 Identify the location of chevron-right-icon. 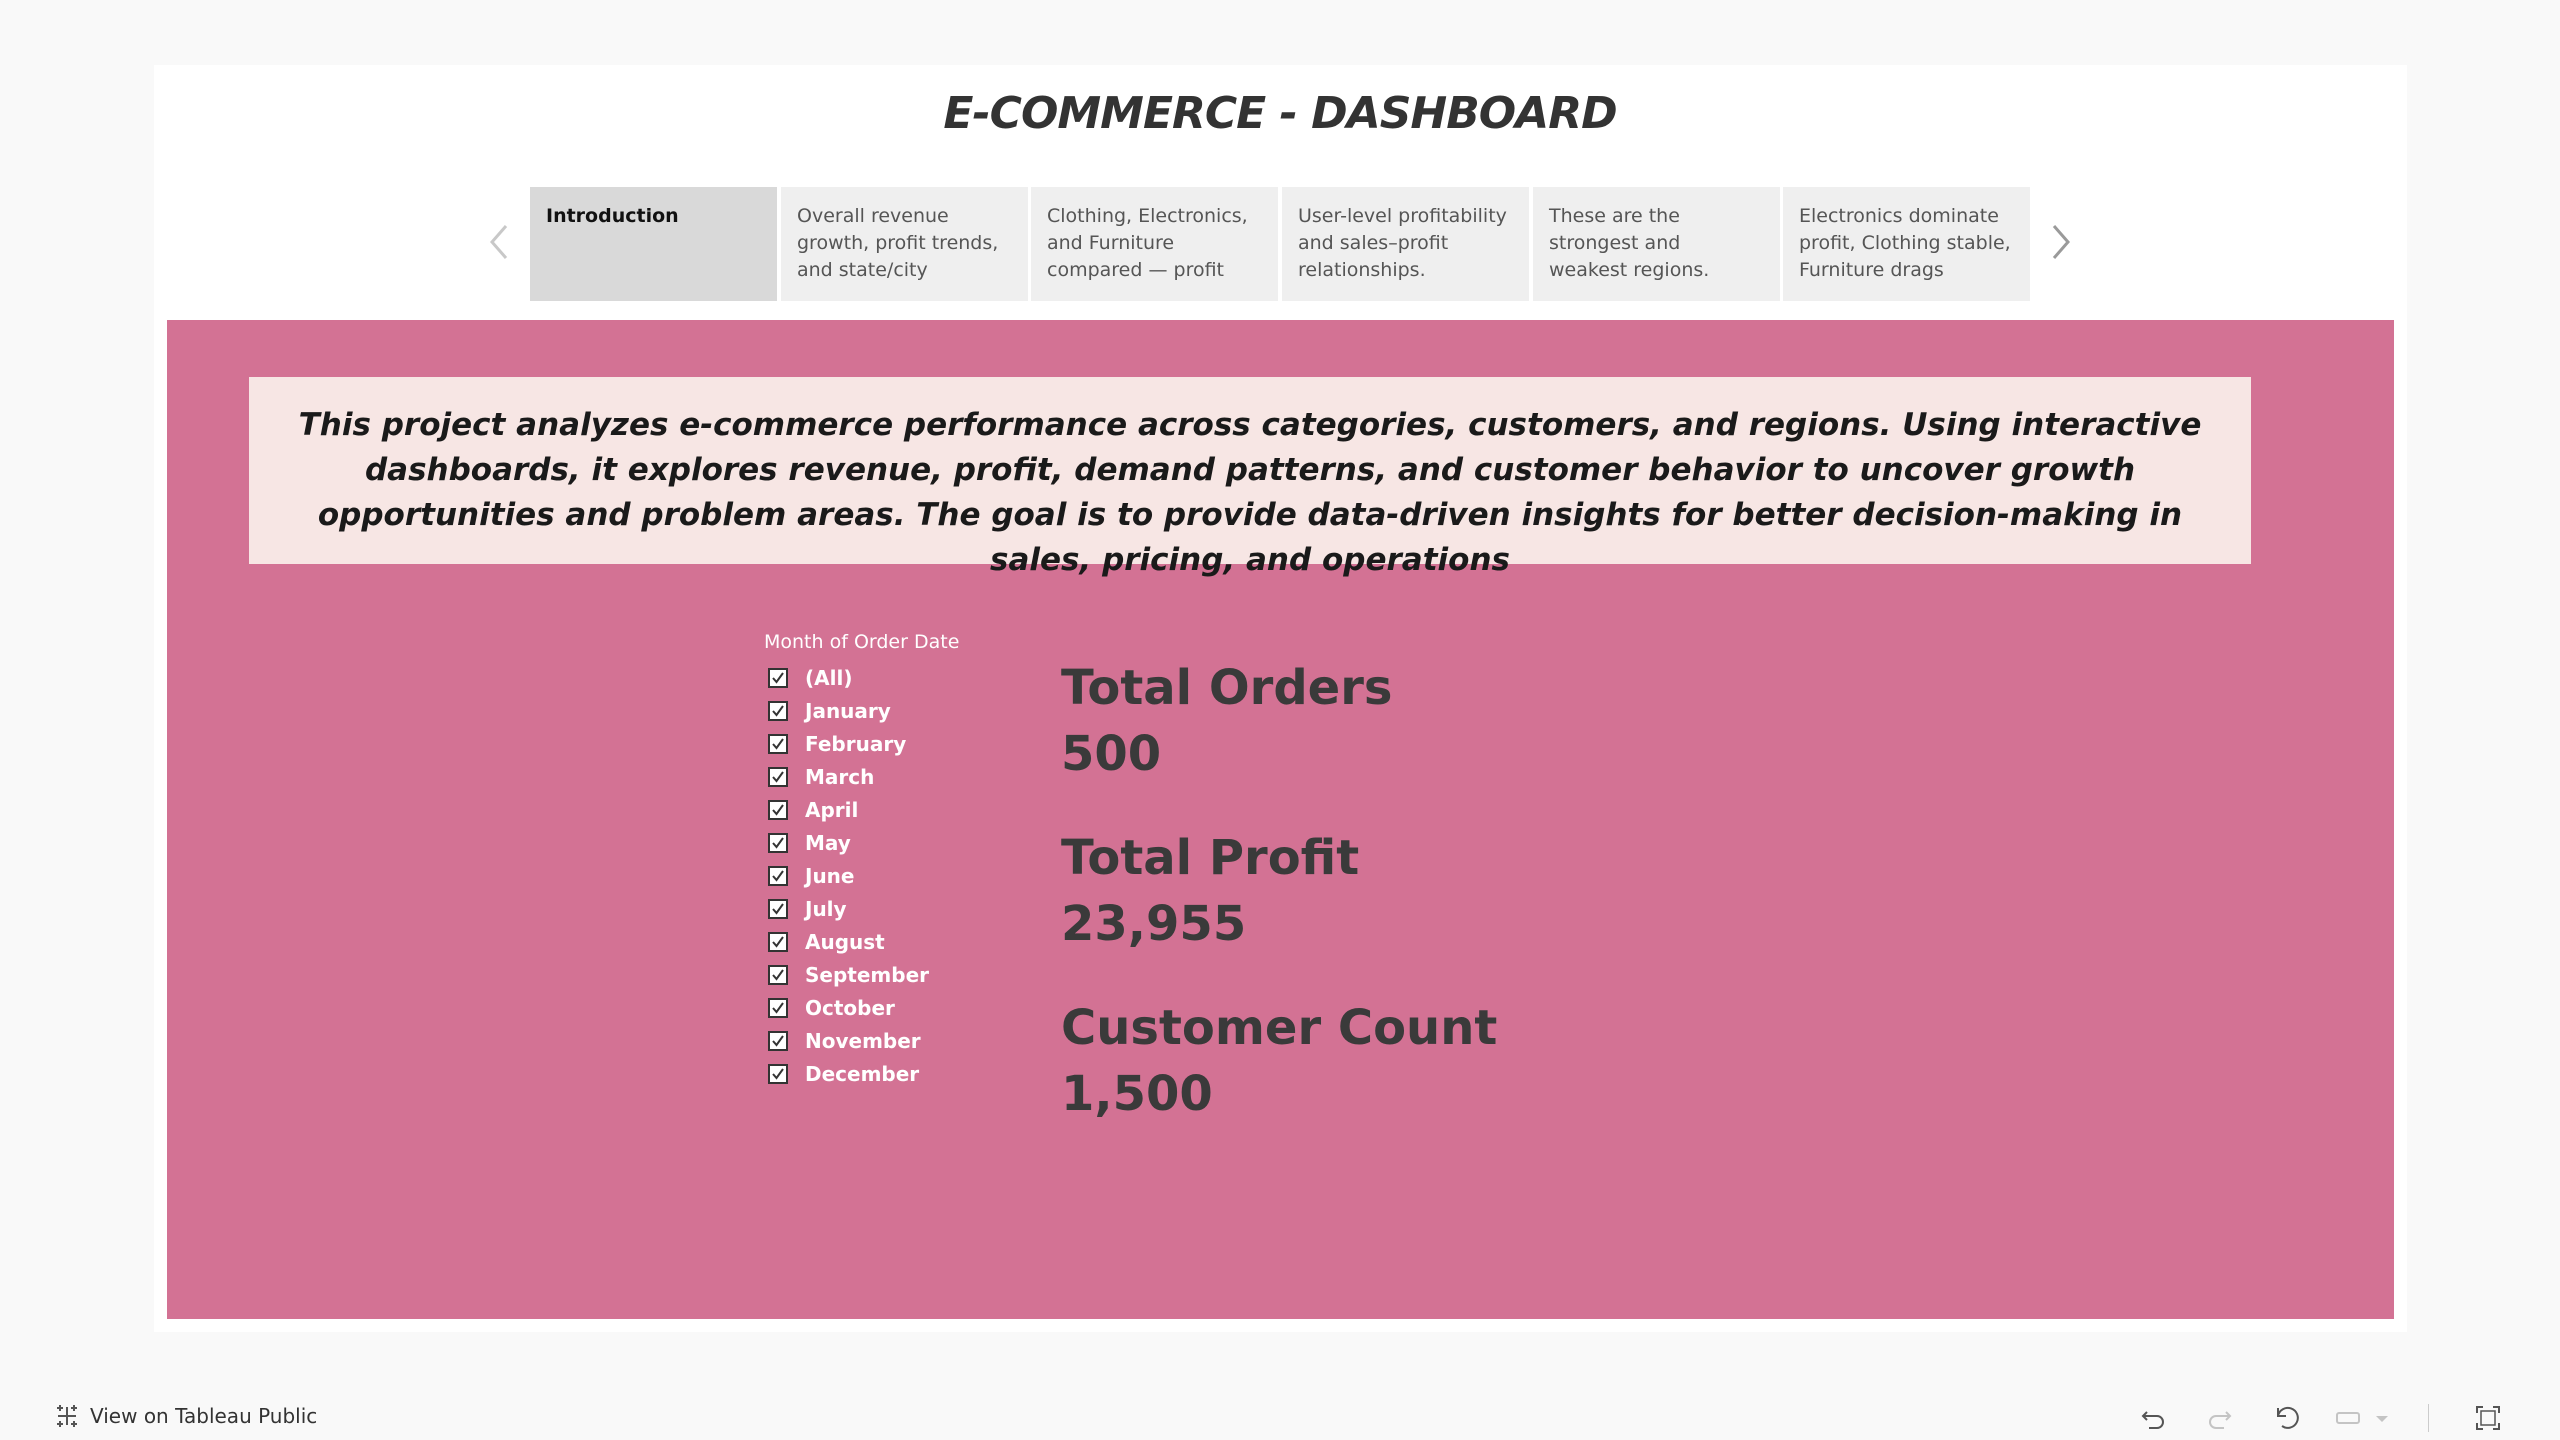
(2061, 242).